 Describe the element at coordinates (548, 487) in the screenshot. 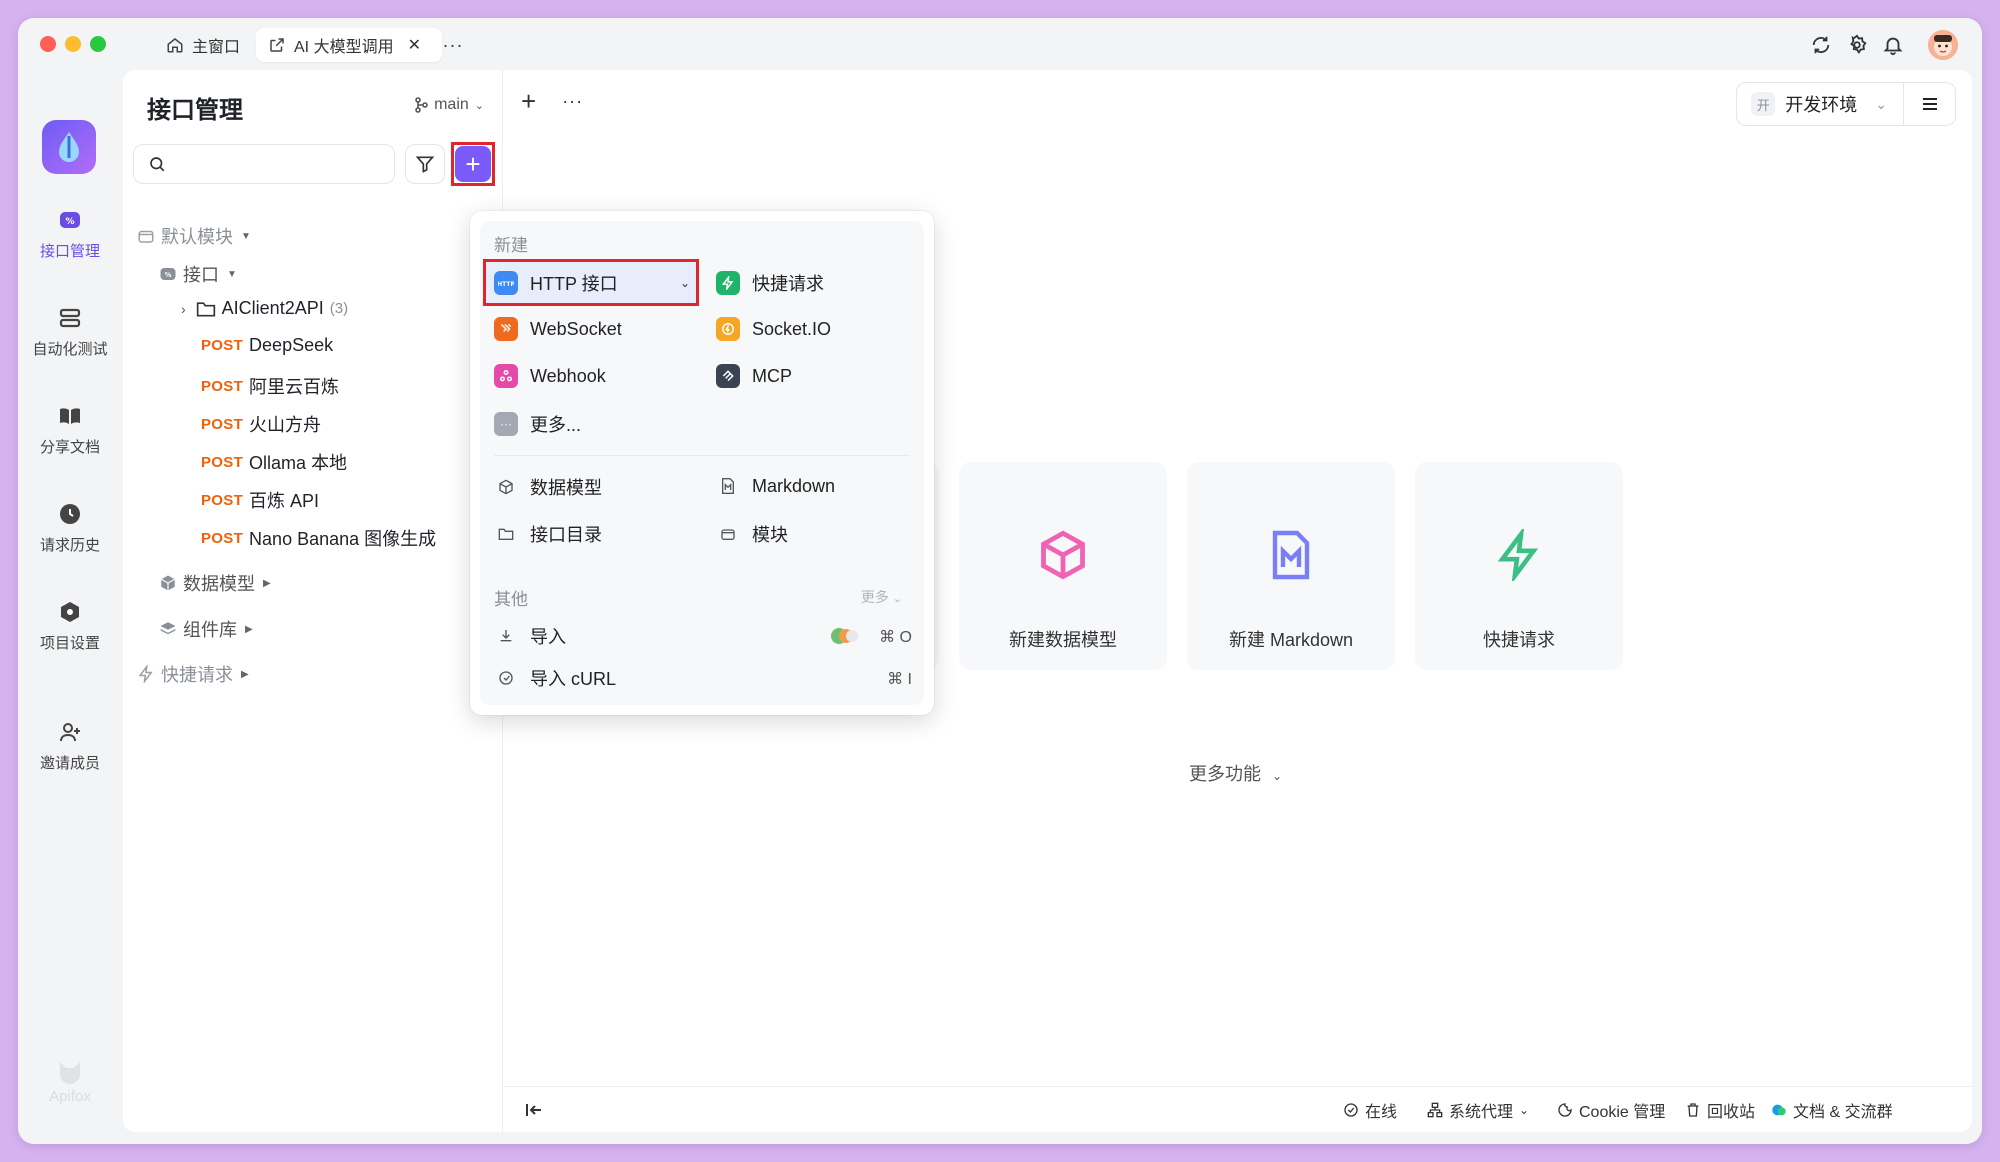

I see `menu-item-data-model: 数据模型` at that location.